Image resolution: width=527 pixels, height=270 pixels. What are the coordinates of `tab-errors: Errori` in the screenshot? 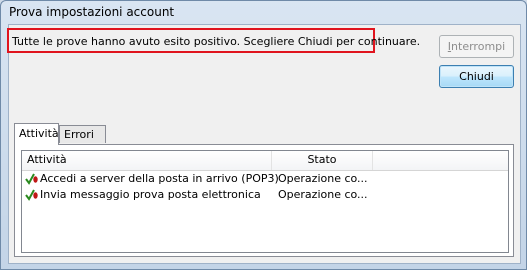 It's located at (82, 134).